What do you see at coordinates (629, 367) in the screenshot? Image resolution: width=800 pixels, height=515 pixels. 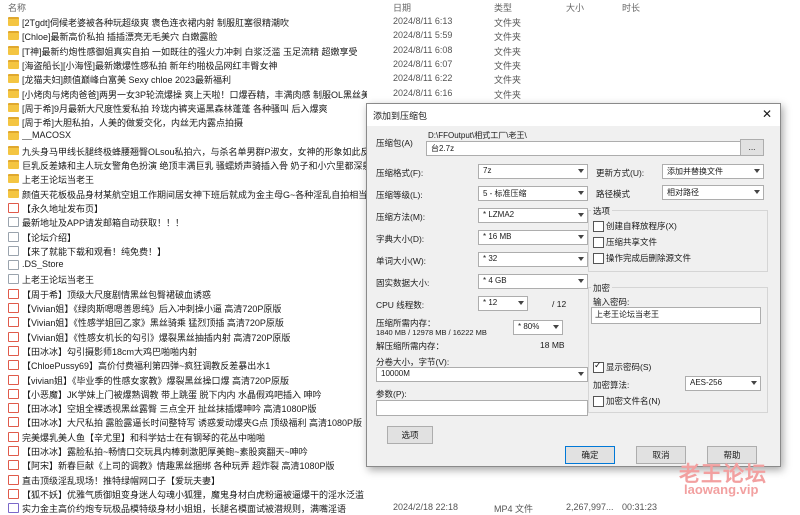 I see `show-password-label: 显示密码(S)` at bounding box center [629, 367].